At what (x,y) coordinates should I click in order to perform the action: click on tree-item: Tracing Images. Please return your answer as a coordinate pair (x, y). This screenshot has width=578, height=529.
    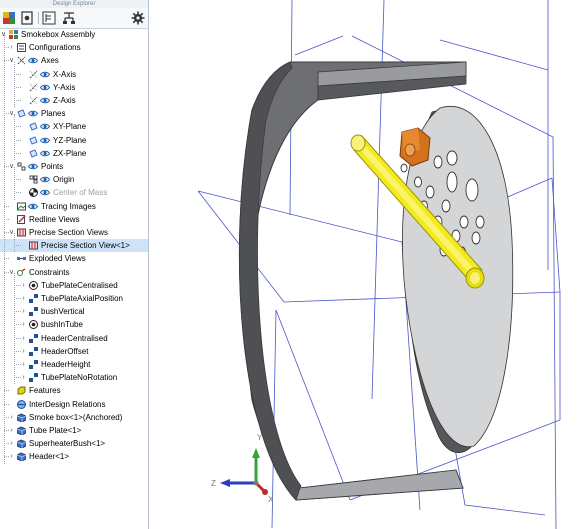
    Looking at the image, I should click on (74, 206).